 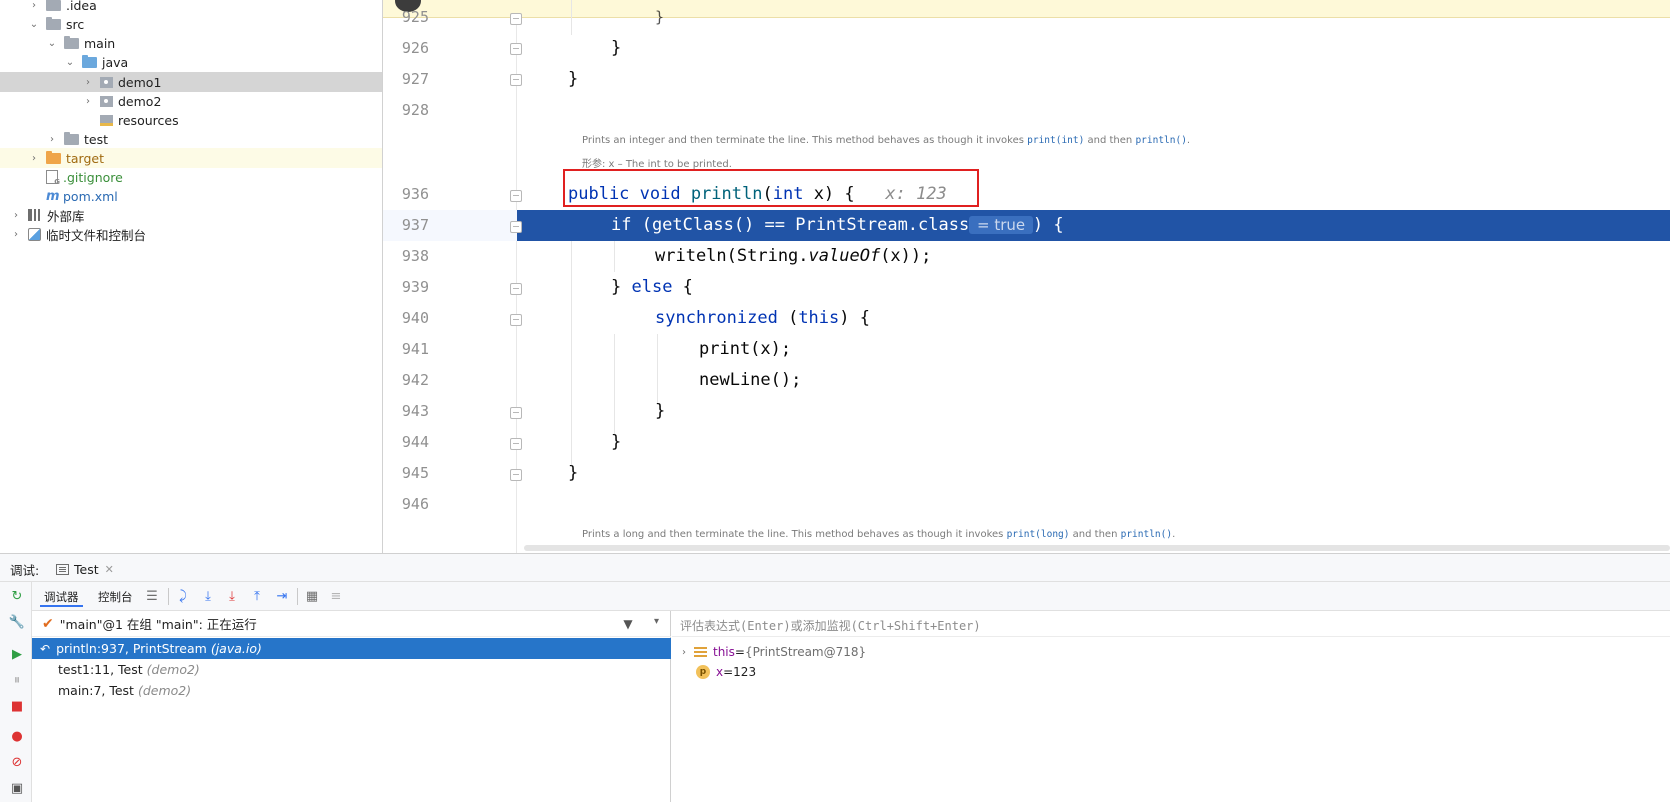 I want to click on highlight-annotation-box, so click(x=771, y=188).